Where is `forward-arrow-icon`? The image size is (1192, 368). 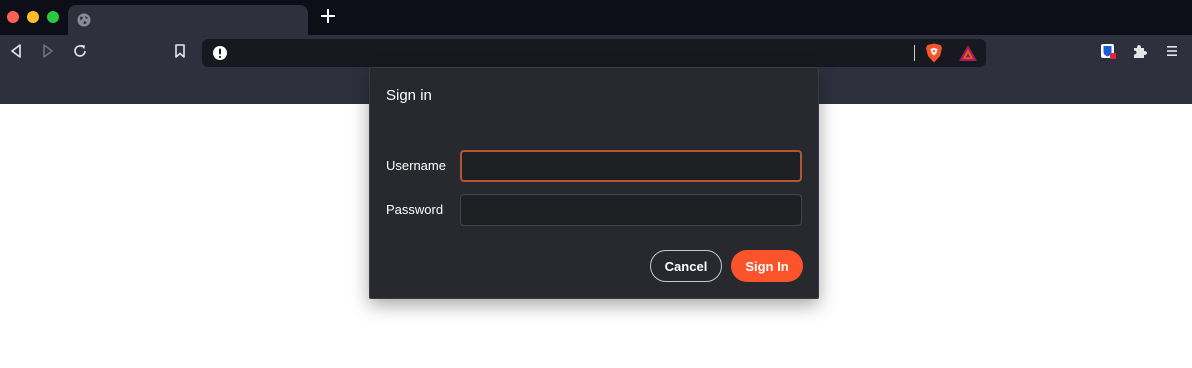 forward-arrow-icon is located at coordinates (48, 53).